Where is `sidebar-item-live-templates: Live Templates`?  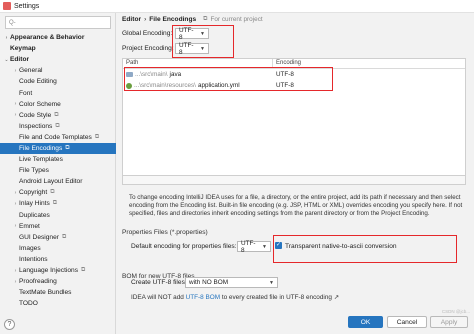
sidebar-item-live-templates: Live Templates is located at coordinates (58, 159).